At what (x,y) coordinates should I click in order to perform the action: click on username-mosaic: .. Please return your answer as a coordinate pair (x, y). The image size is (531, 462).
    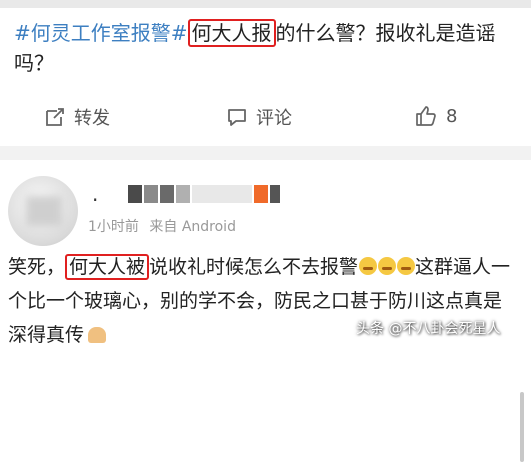
    Looking at the image, I should click on (187, 194).